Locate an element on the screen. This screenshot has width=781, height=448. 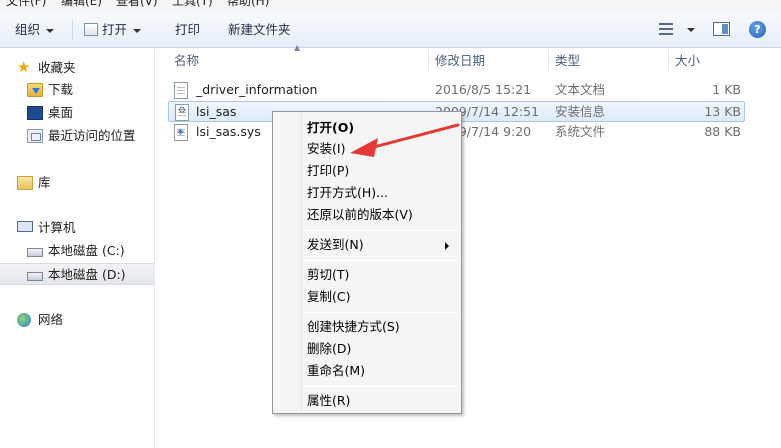
file-size: 1 KB is located at coordinates (726, 89).